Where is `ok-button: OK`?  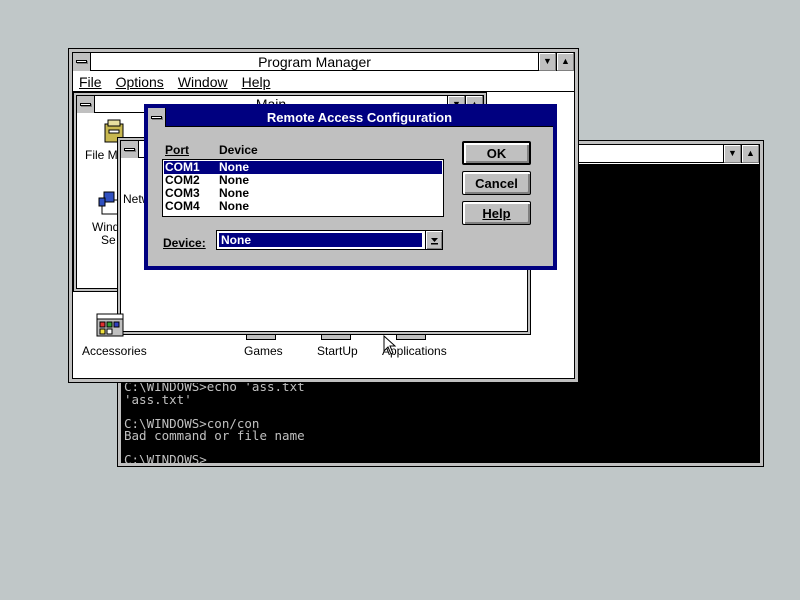 ok-button: OK is located at coordinates (496, 153).